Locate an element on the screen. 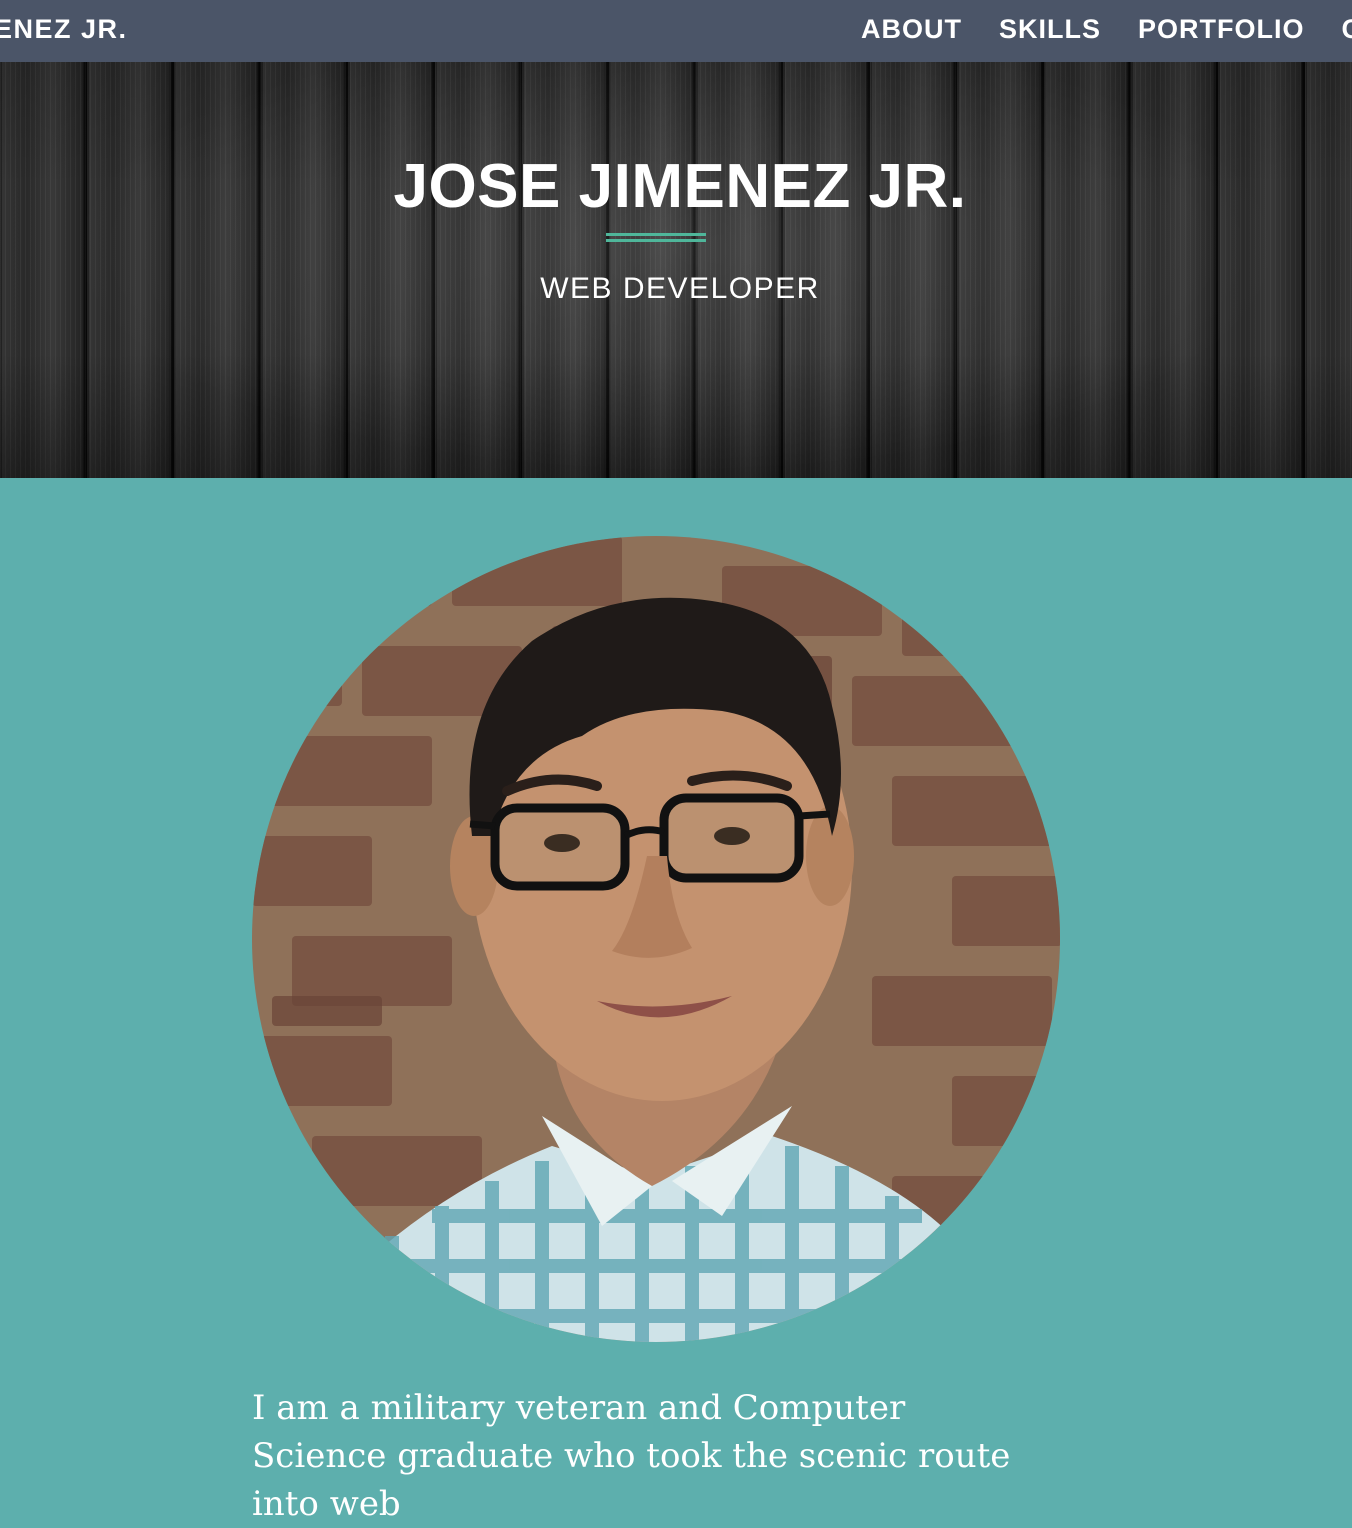 Image resolution: width=1352 pixels, height=1528 pixels. hero-subtitle: WEB DEVELOPER is located at coordinates (680, 288).